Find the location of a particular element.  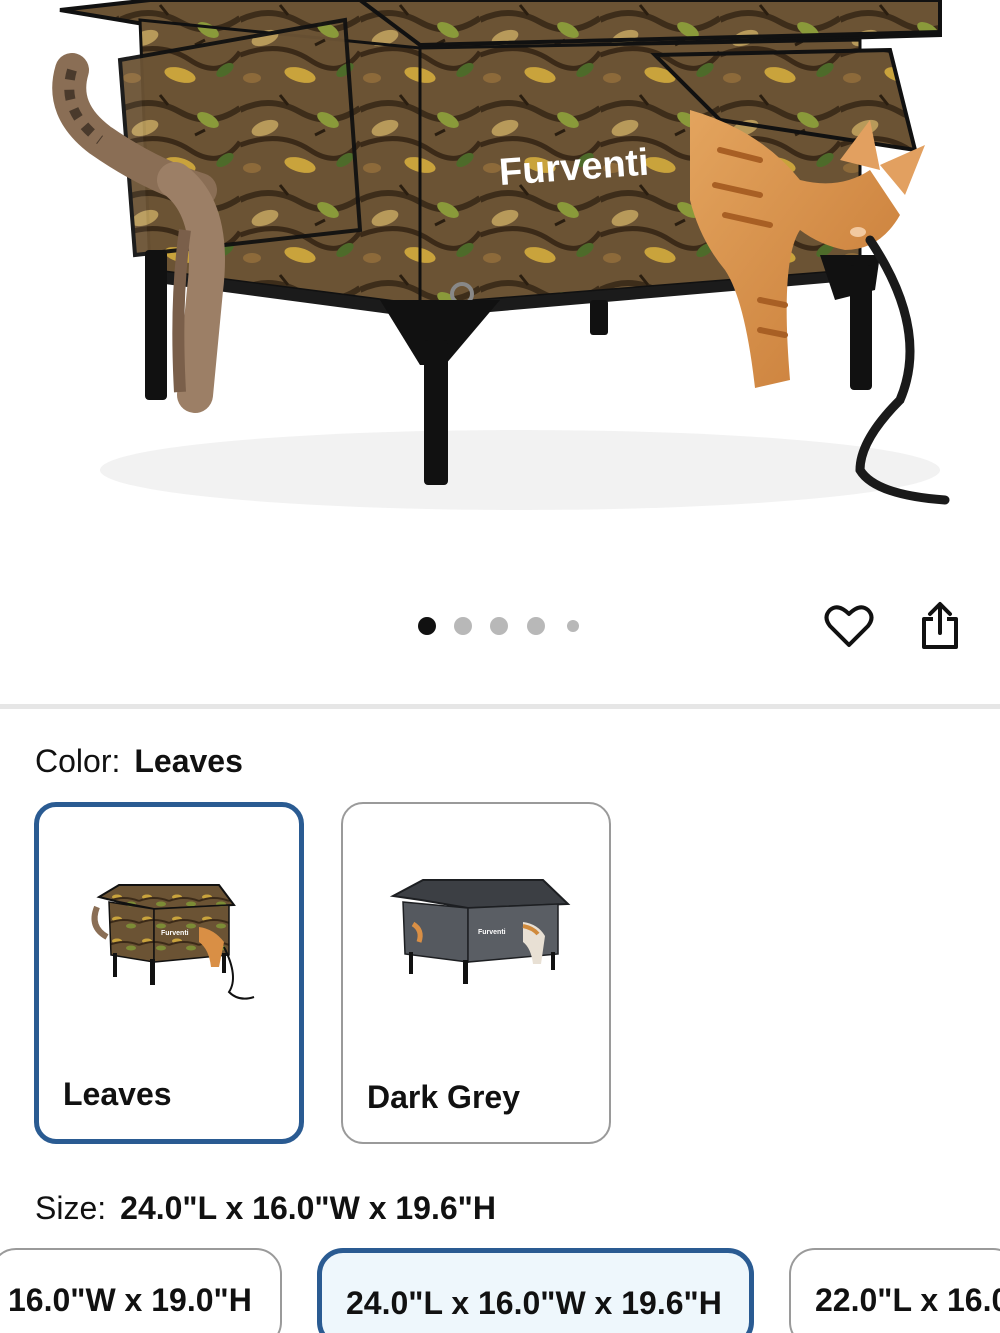

size-option-text: 16.0"W x 19.0"H is located at coordinates (130, 1300).